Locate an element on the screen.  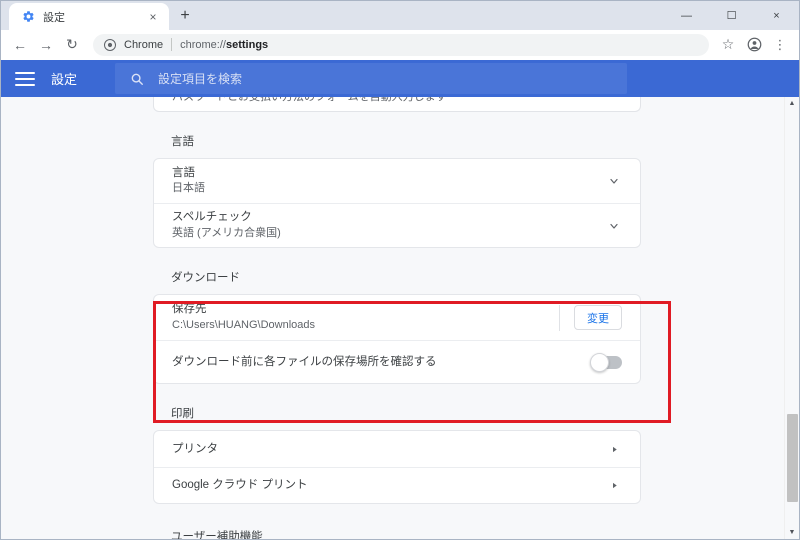
change-button: 変更 is located at coordinates (598, 317).